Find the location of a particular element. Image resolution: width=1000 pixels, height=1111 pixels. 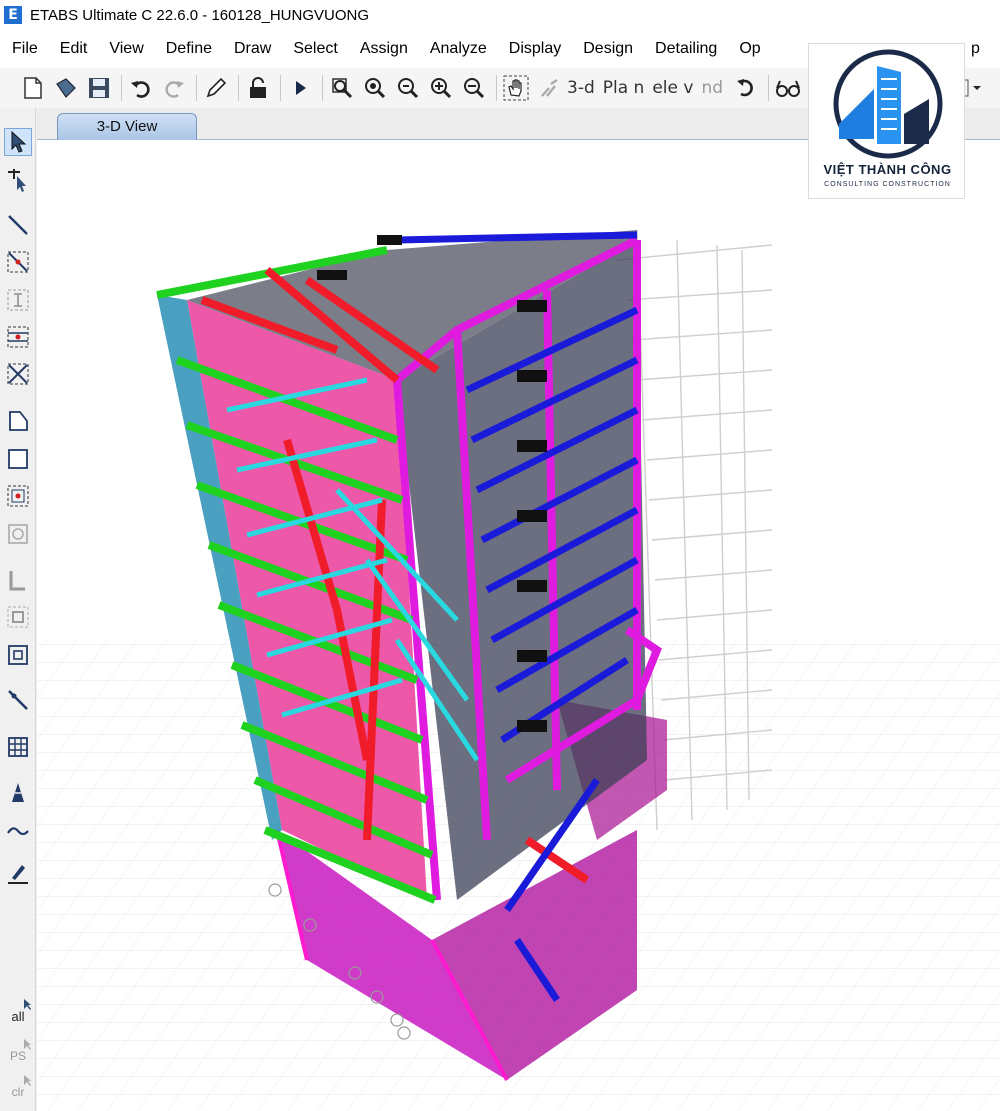

company-emblem-icon is located at coordinates (888, 104).